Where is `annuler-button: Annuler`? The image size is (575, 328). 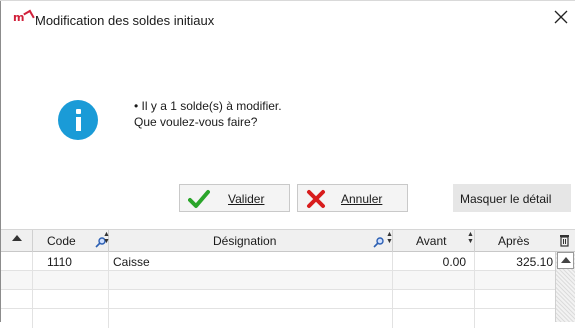 annuler-button: Annuler is located at coordinates (352, 198).